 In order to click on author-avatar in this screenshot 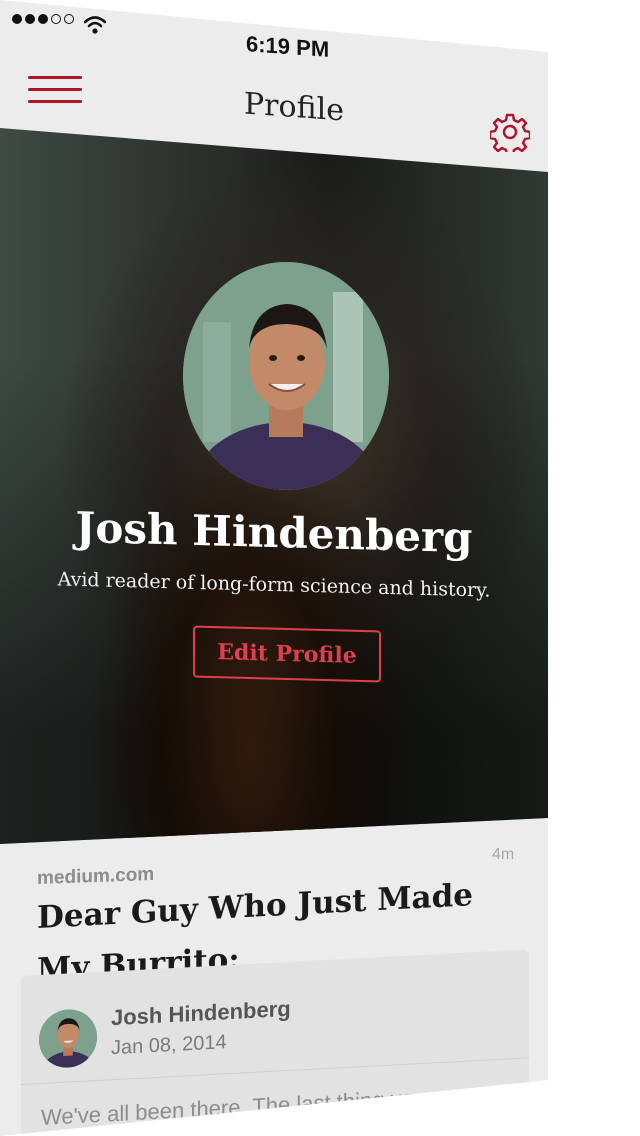, I will do `click(68, 1039)`.